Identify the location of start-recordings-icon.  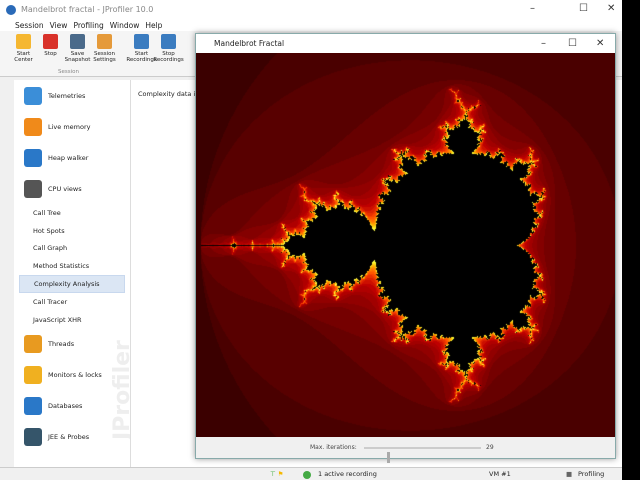
(141, 41).